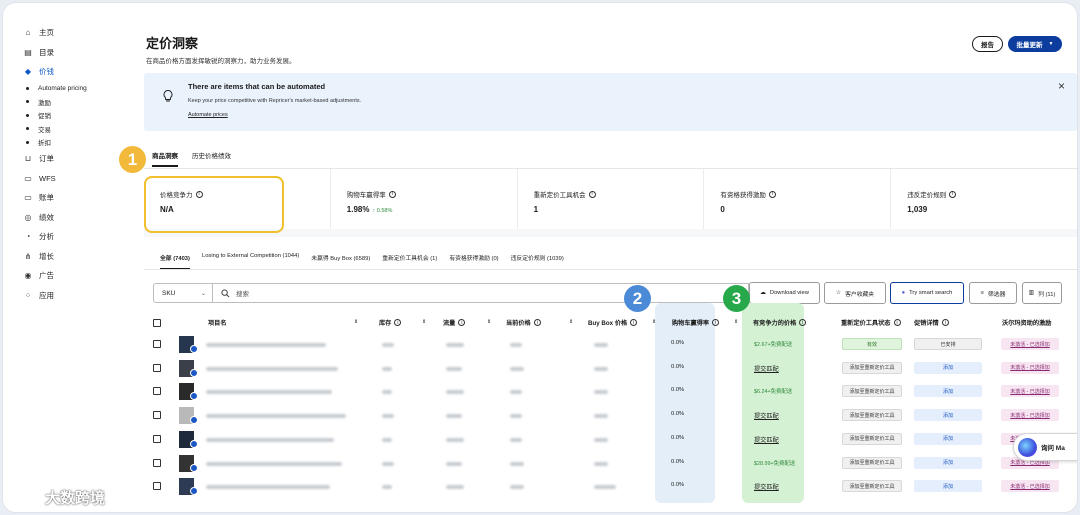  Describe the element at coordinates (454, 322) in the screenshot. I see `col-traffic: 流量 i` at that location.